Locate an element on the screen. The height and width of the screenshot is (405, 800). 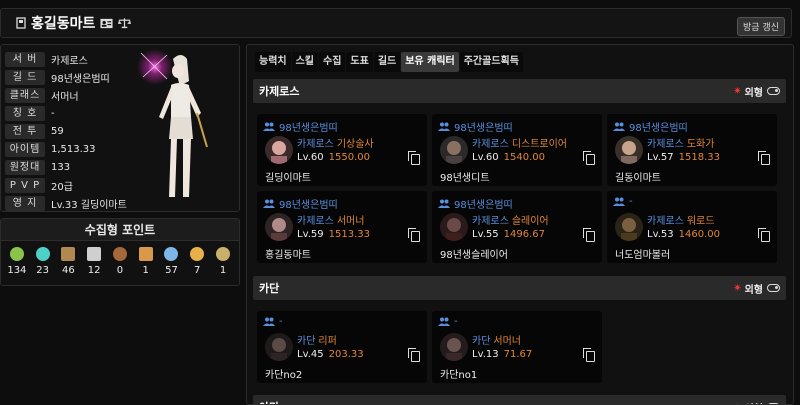
collection-count: 0 is located at coordinates (120, 270).